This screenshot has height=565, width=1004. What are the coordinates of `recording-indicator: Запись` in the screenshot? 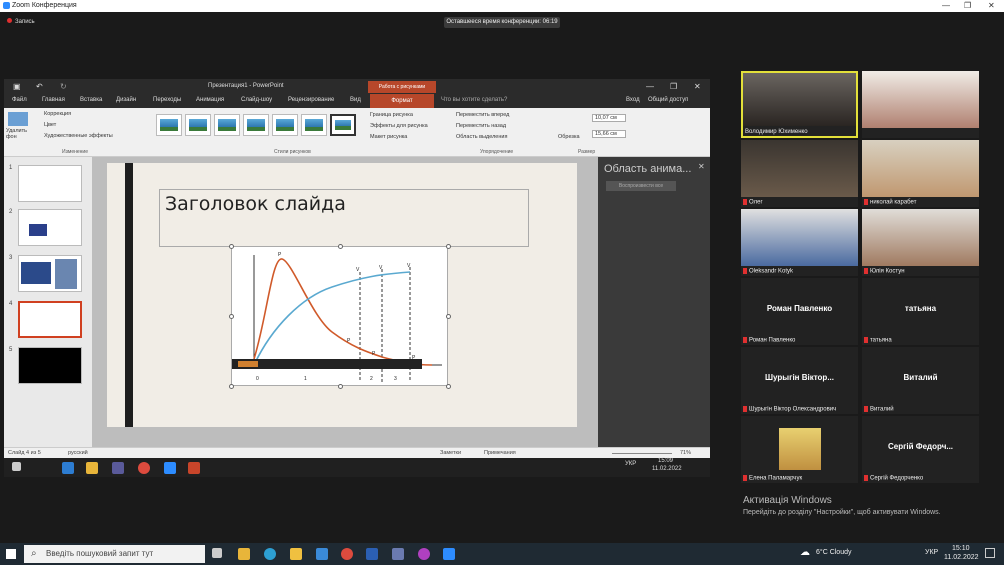 It's located at (21, 21).